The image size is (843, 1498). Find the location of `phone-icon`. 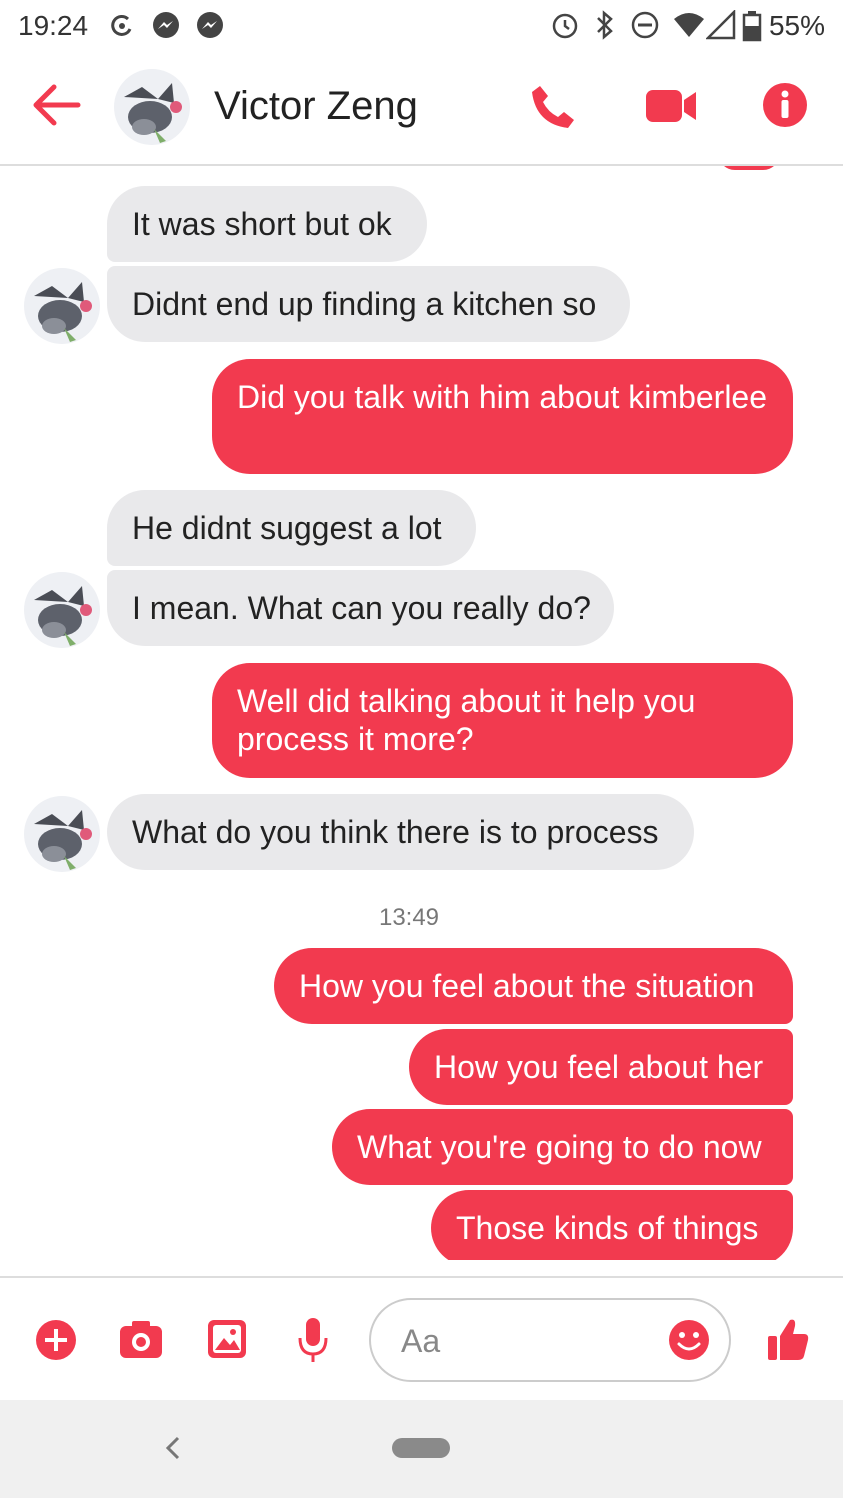

phone-icon is located at coordinates (553, 107).